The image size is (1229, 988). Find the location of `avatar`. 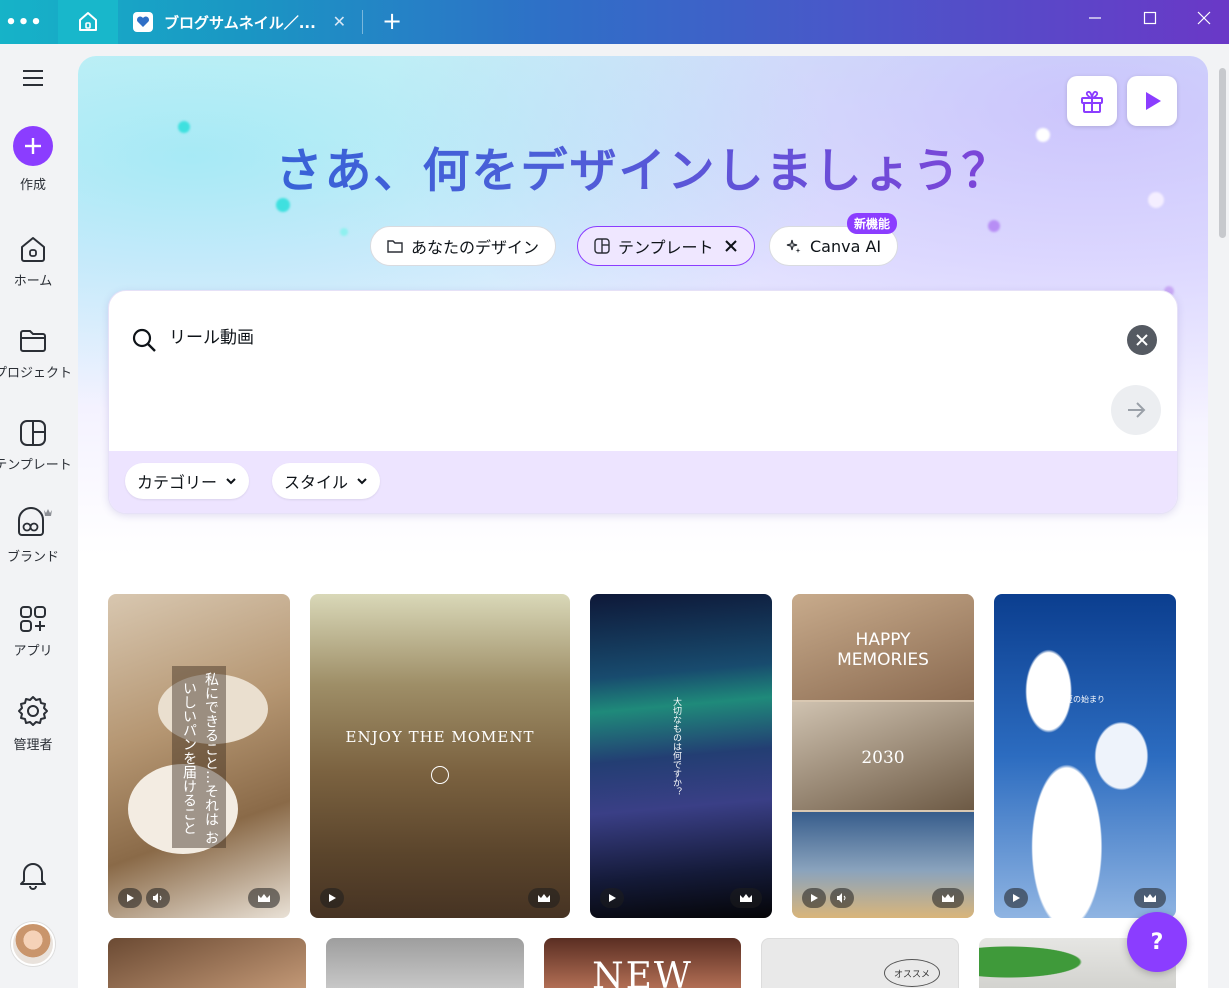

avatar is located at coordinates (33, 944).